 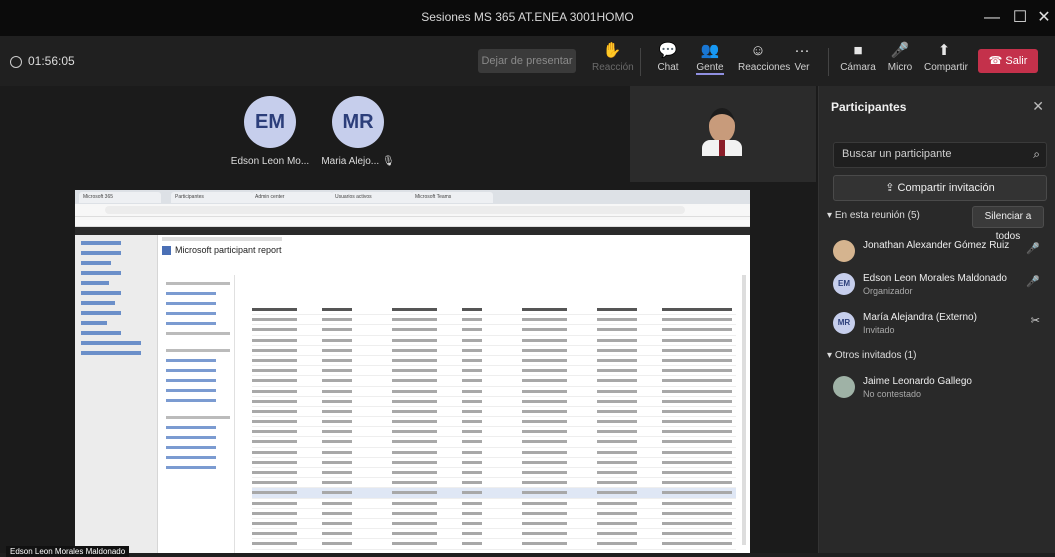 I want to click on participant-row: MR María Alejandra (Externo) Invitado ✂, so click(x=940, y=325).